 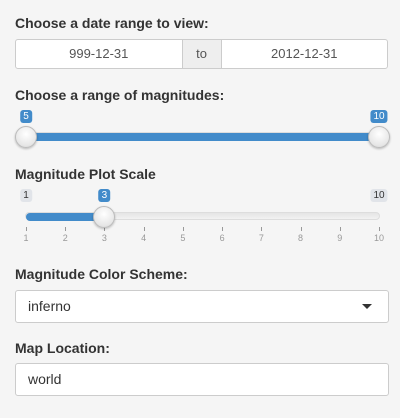 What do you see at coordinates (104, 195) in the screenshot?
I see `plot-scale-value: 3` at bounding box center [104, 195].